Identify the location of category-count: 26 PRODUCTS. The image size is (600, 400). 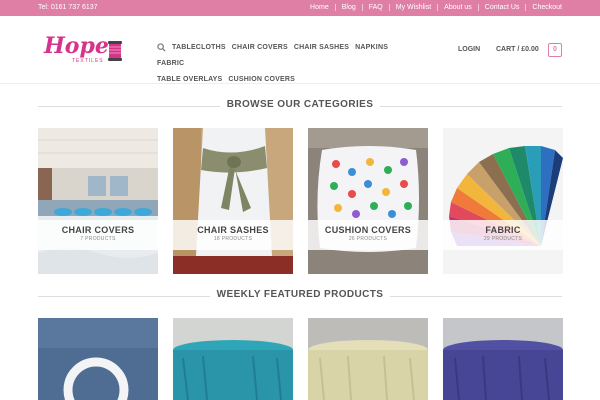
(368, 239).